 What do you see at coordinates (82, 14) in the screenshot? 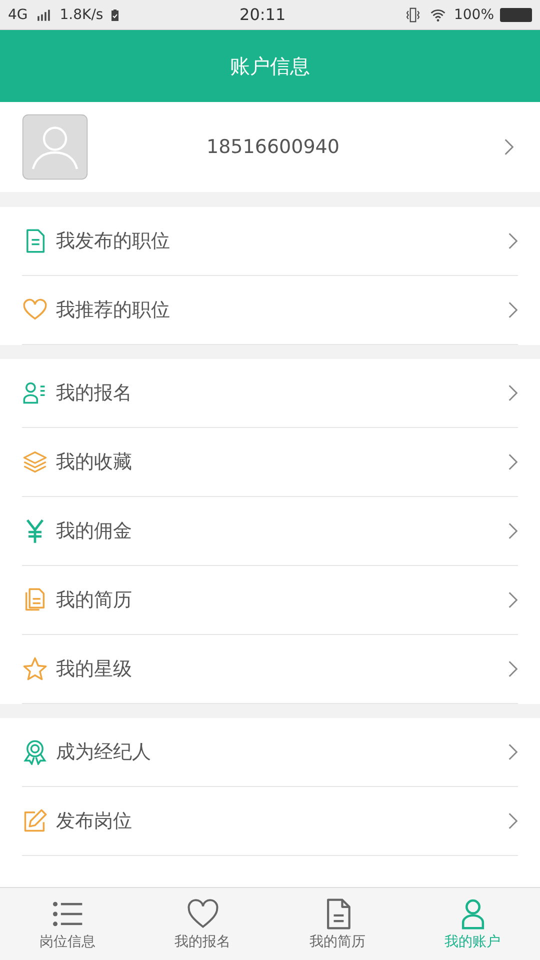
I see `network-speed: 1.8K/s` at bounding box center [82, 14].